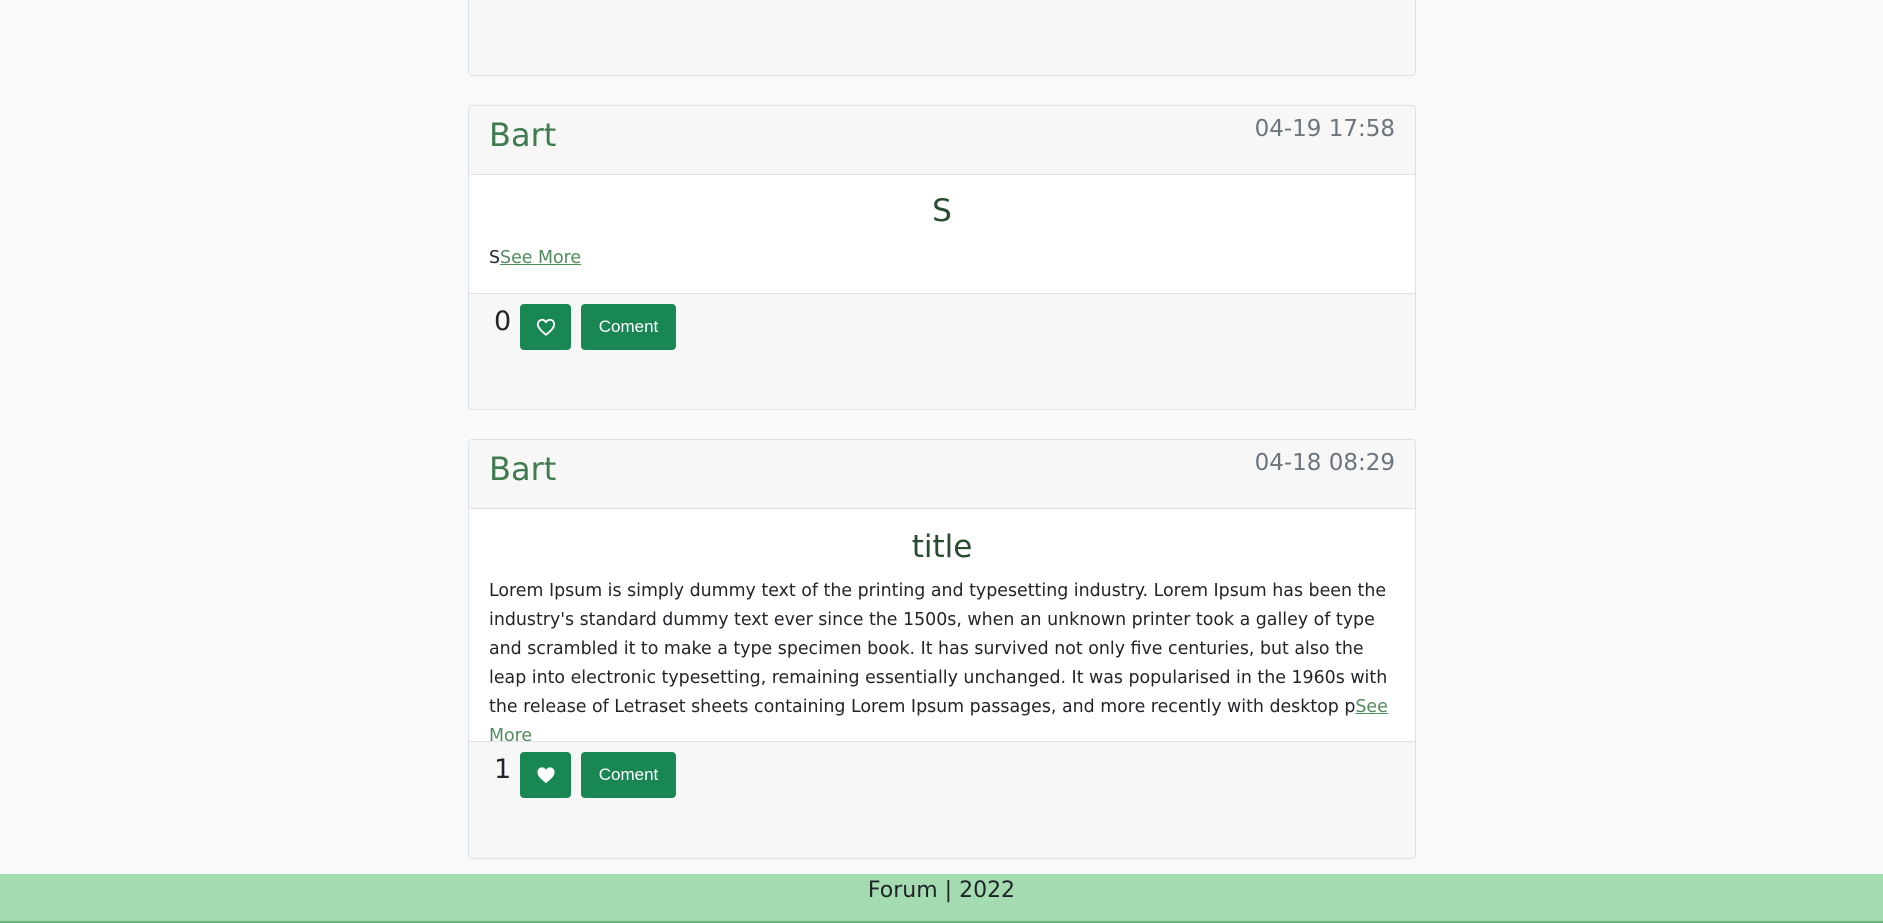 The width and height of the screenshot is (1883, 923). Describe the element at coordinates (1324, 129) in the screenshot. I see `post-date: 04-19 17:58` at that location.